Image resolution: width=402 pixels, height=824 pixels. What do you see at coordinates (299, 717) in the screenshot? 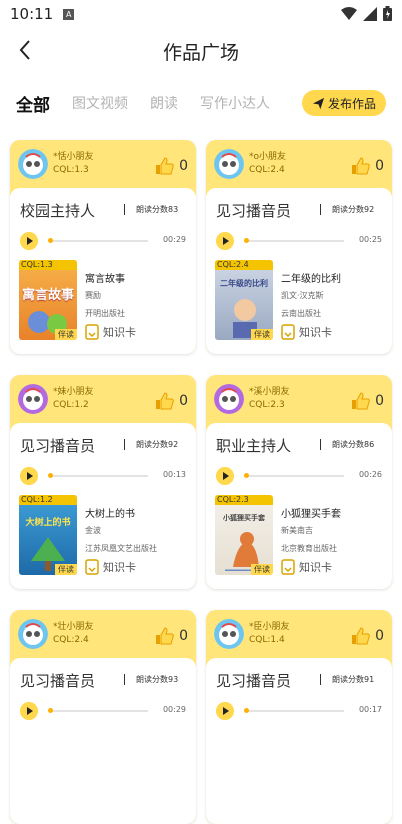
I see `work-card: *臣小朋友 CQL:1.4 0 见习播音员 朗读分数91 00:17` at bounding box center [299, 717].